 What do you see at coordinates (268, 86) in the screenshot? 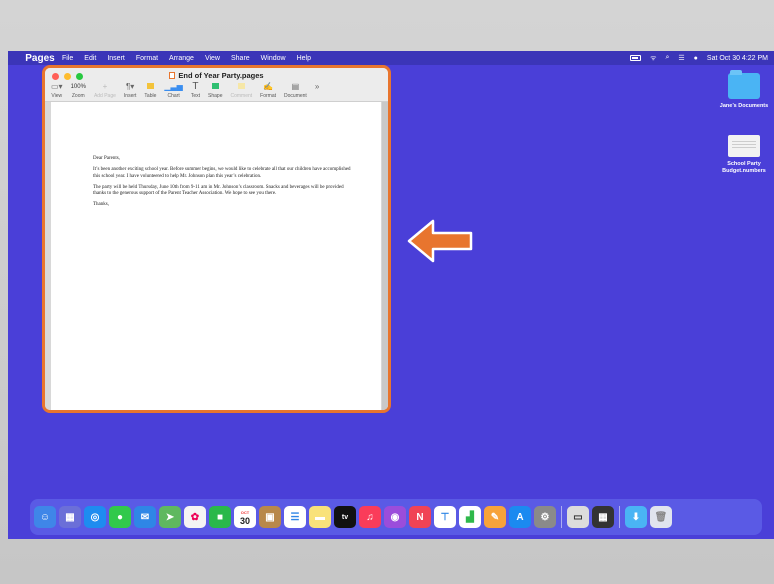
I see `format-brush-icon: ✍` at bounding box center [268, 86].